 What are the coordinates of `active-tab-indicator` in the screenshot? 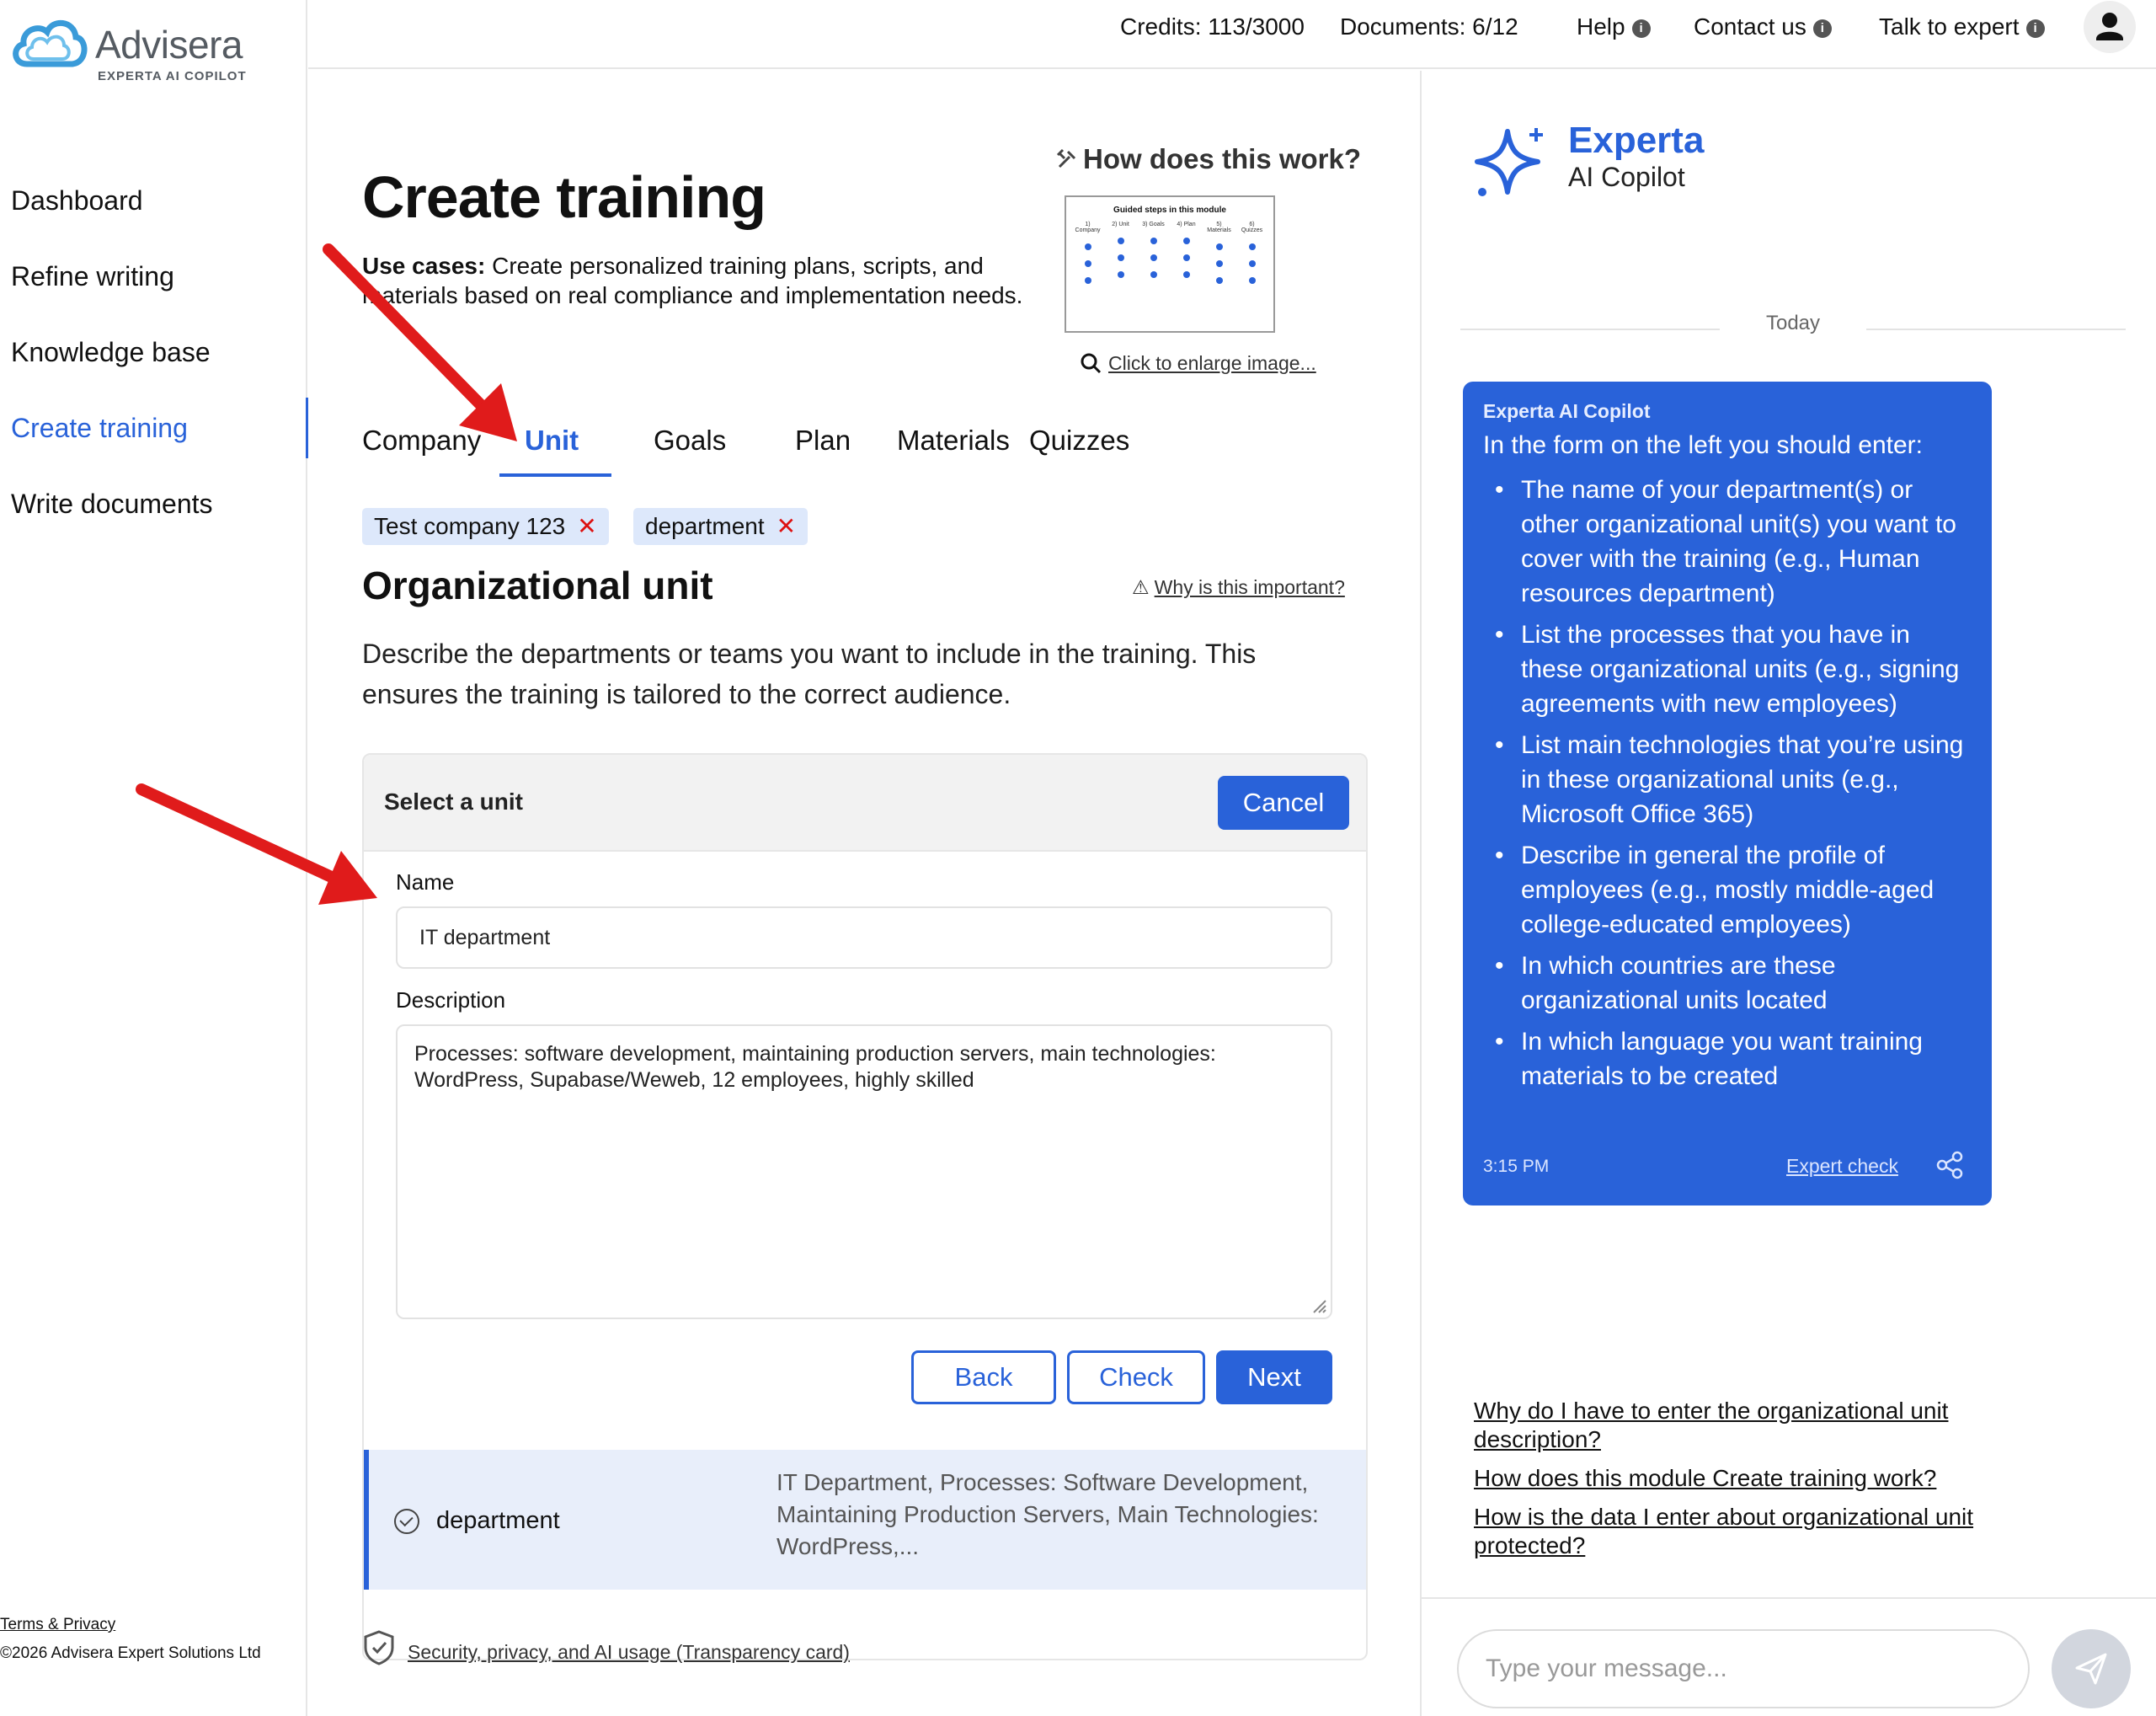 It's located at (555, 475).